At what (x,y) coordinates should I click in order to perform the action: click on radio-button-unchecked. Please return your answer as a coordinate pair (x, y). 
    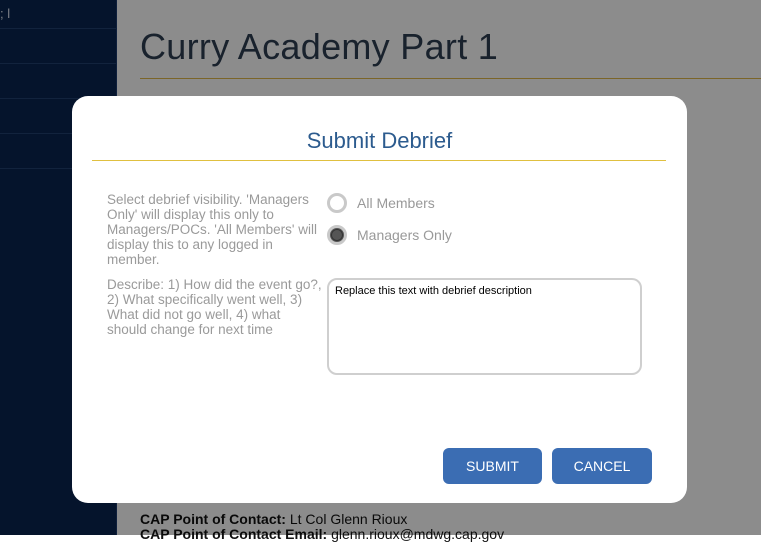
    Looking at the image, I should click on (337, 203).